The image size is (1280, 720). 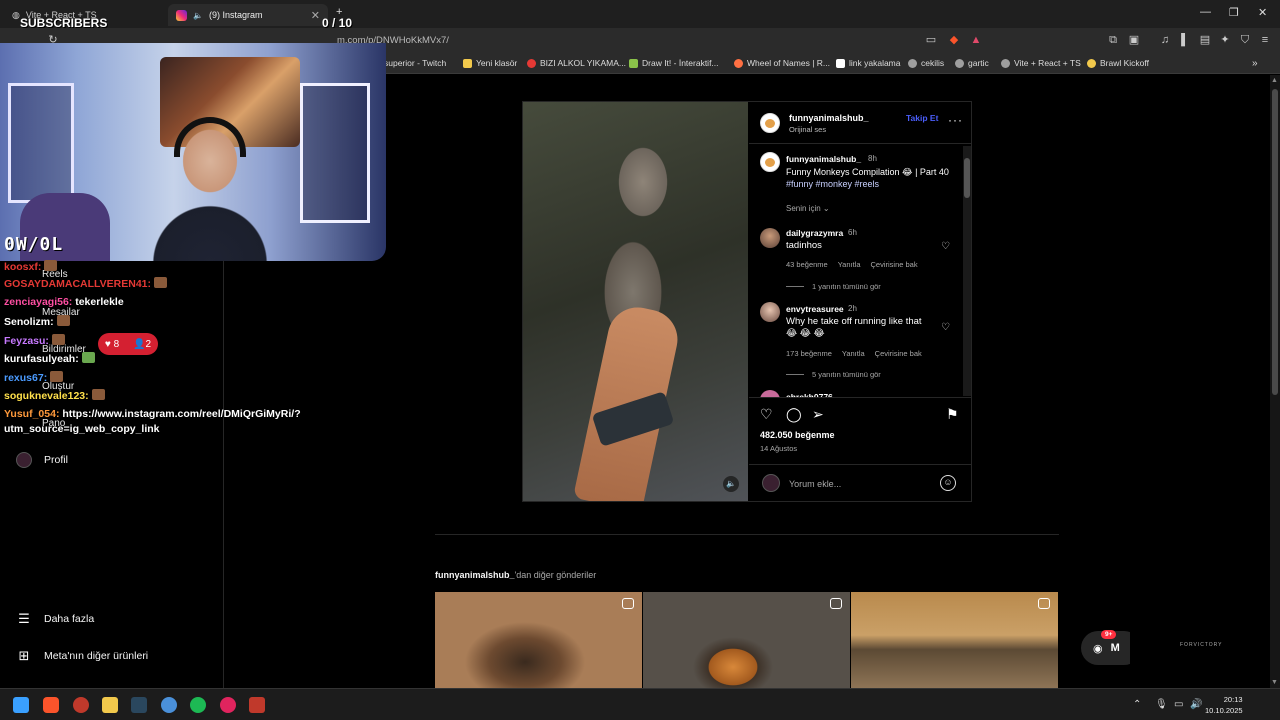 I want to click on reel-video: 🔈, so click(x=635, y=301).